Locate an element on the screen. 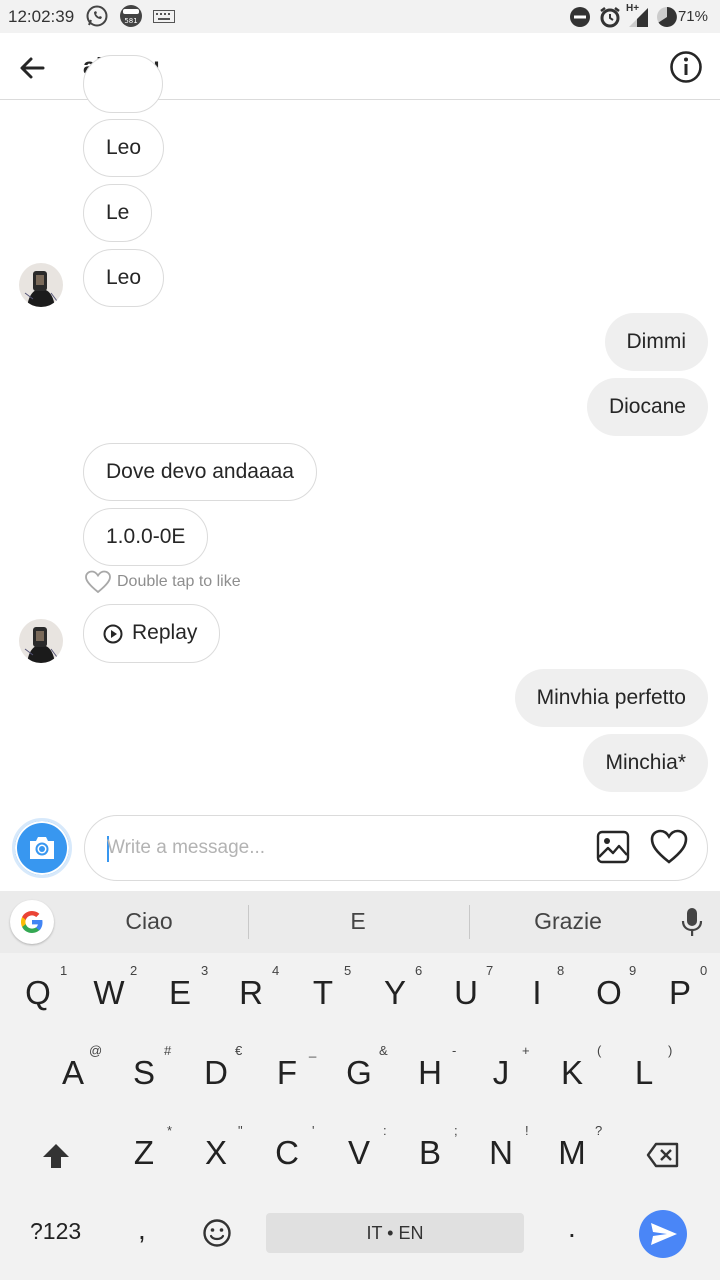 The height and width of the screenshot is (1280, 720). status-time: 12:02:39 is located at coordinates (41, 16).